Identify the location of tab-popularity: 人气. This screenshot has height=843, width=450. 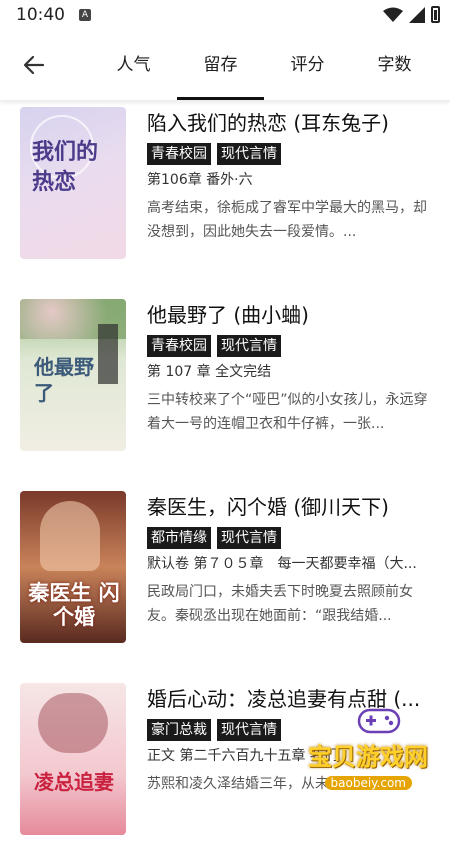
(133, 65).